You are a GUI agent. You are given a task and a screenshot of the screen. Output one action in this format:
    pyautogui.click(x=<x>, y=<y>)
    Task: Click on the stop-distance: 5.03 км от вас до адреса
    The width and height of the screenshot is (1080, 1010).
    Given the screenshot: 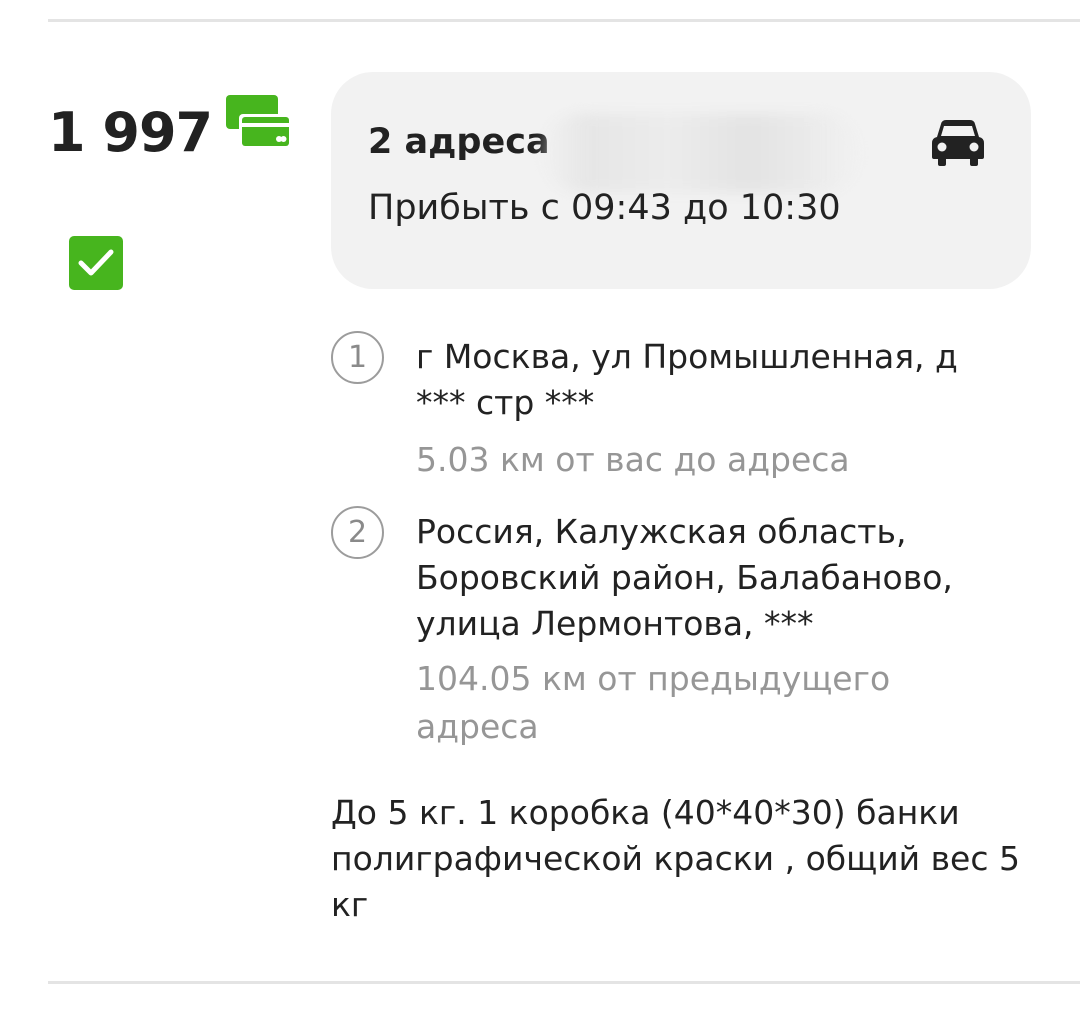 What is the action you would take?
    pyautogui.click(x=633, y=459)
    